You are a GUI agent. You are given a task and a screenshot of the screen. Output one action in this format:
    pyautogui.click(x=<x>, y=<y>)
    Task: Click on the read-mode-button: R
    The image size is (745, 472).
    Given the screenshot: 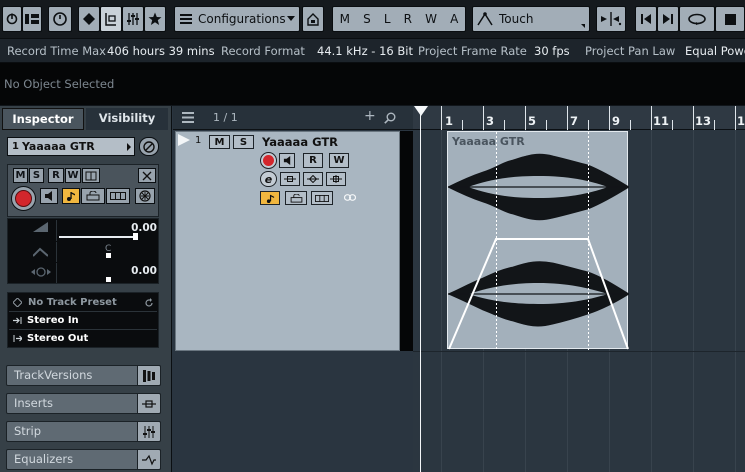 What is the action you would take?
    pyautogui.click(x=408, y=19)
    